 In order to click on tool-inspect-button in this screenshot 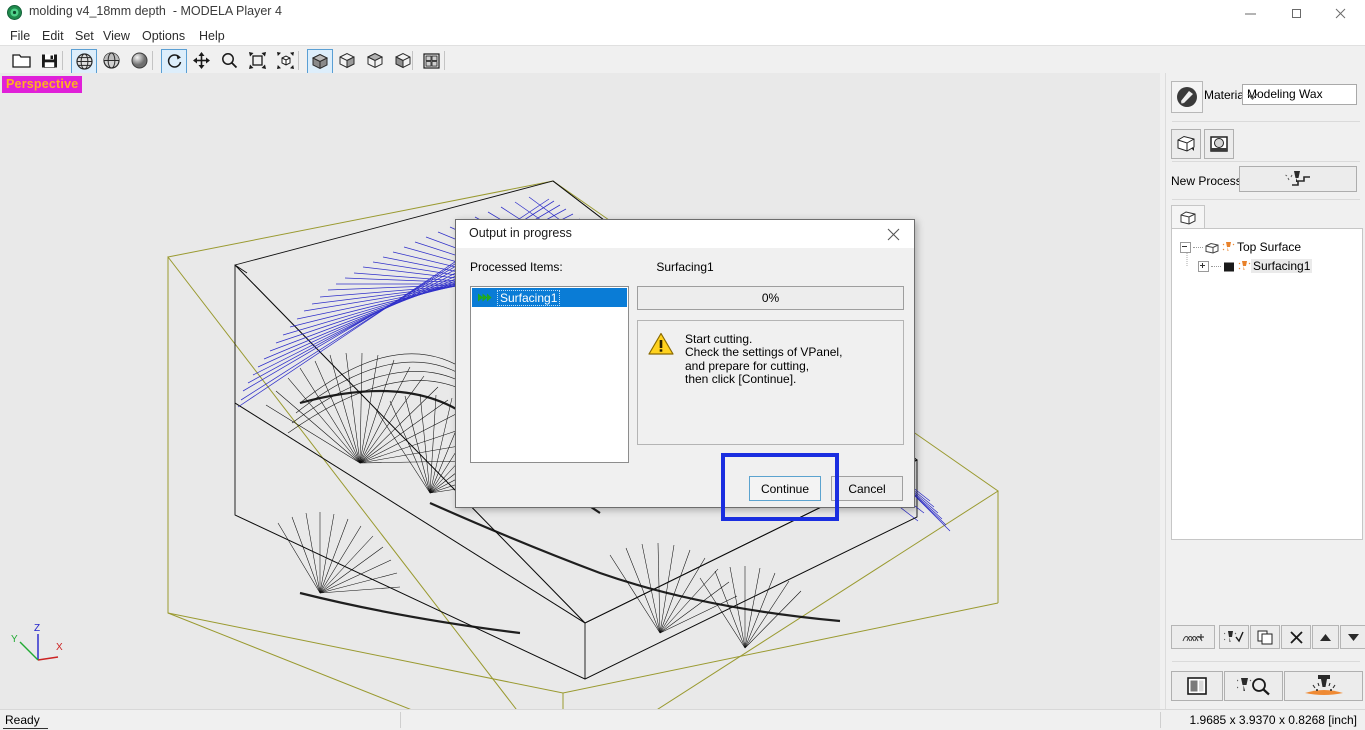, I will do `click(1253, 686)`.